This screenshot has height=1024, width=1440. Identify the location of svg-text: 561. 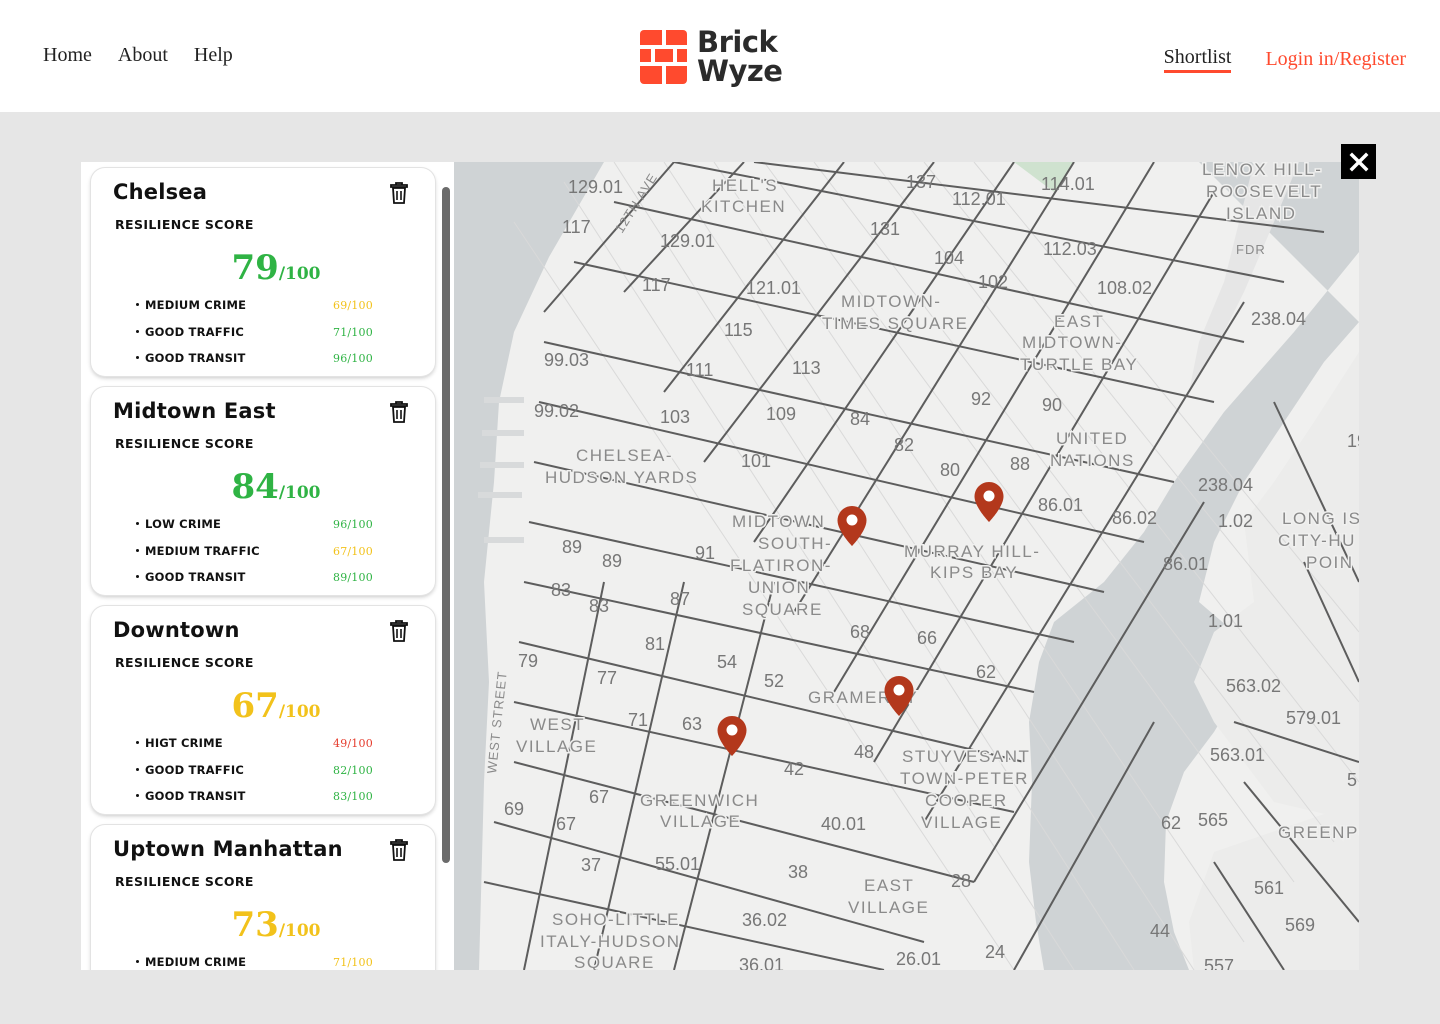
(1269, 888).